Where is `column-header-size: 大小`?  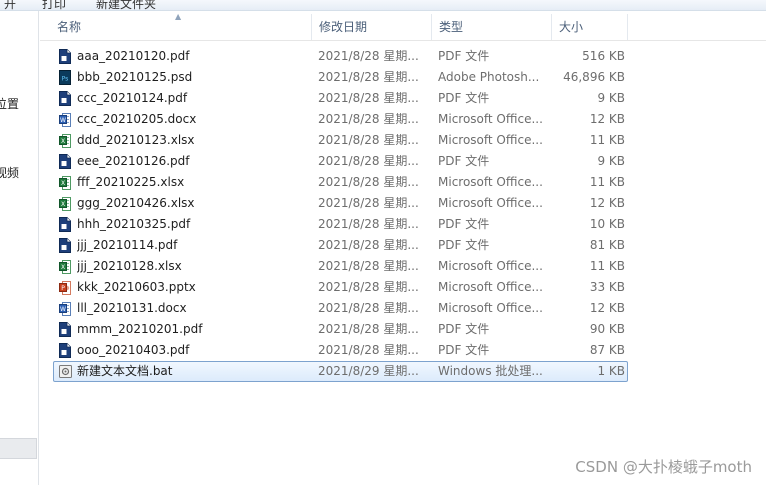 column-header-size: 大小 is located at coordinates (590, 27).